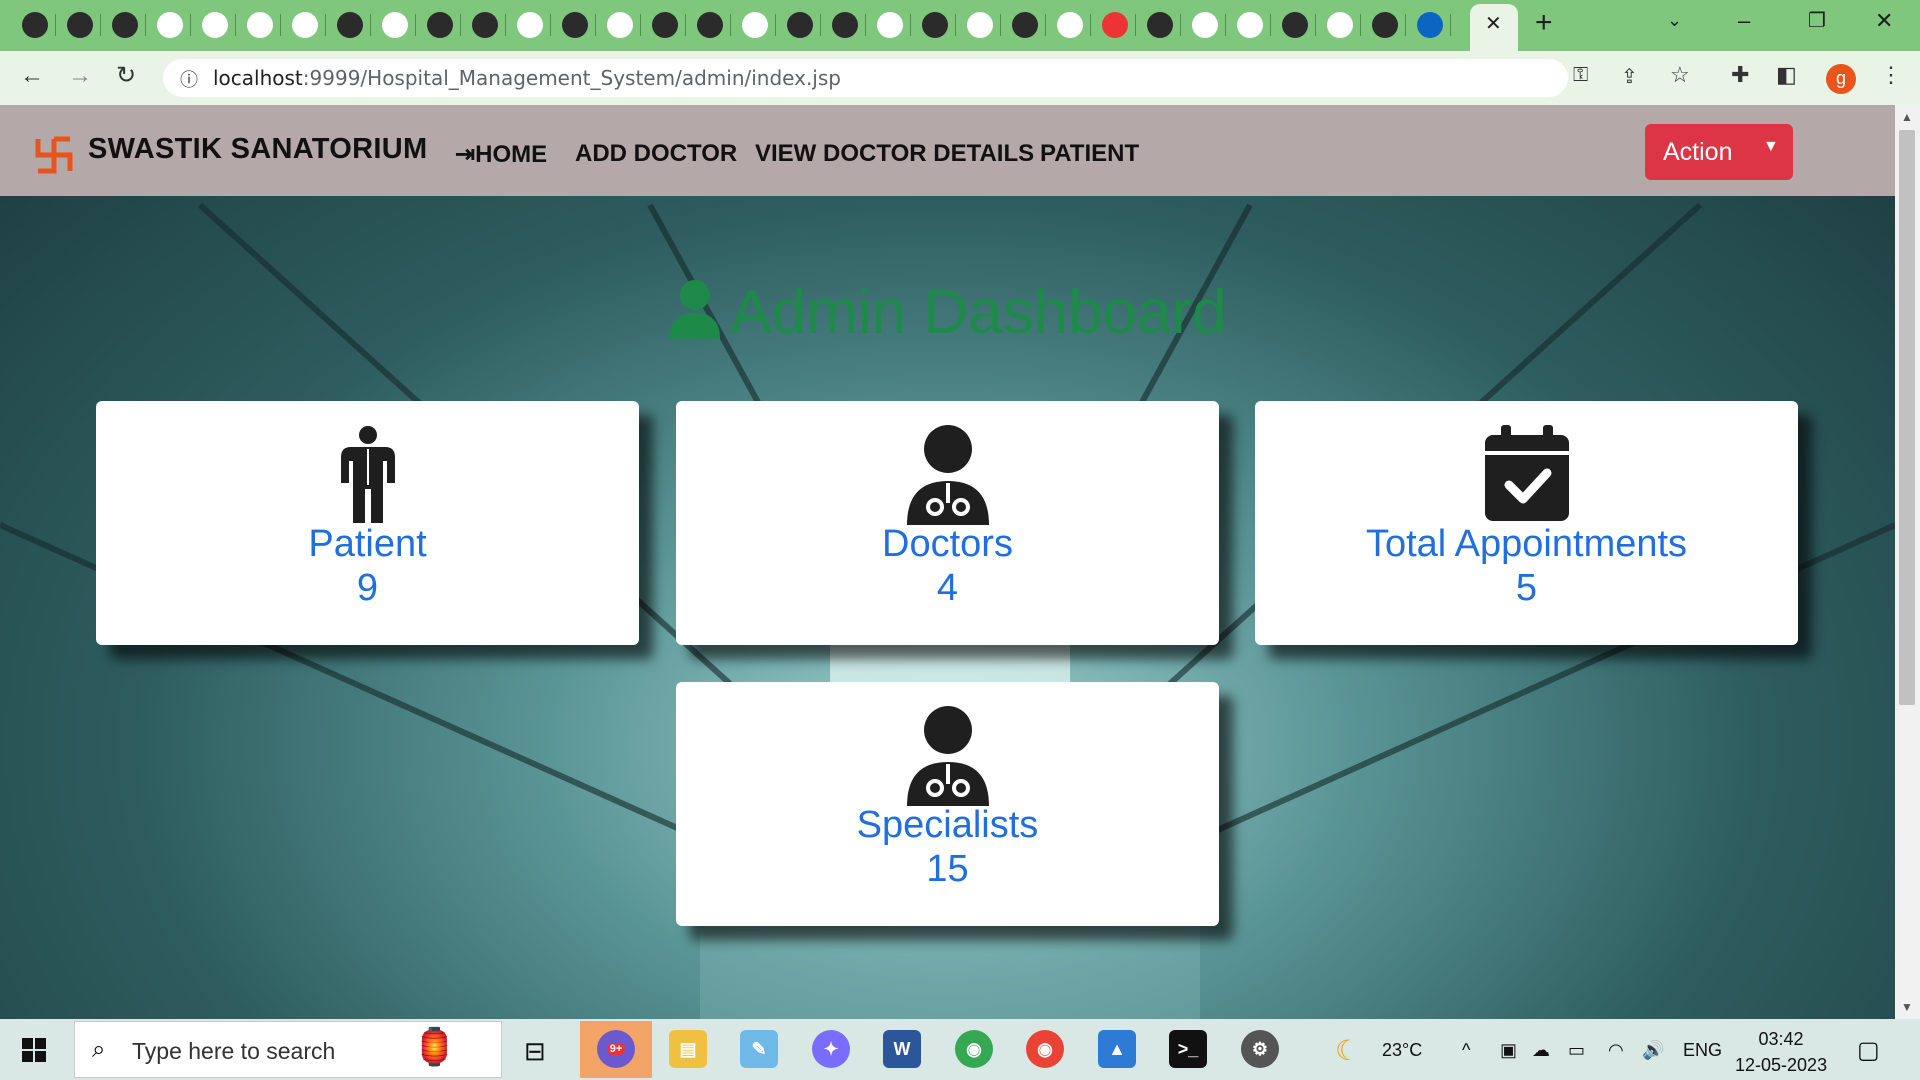 This screenshot has height=1080, width=1920. What do you see at coordinates (1493, 23) in the screenshot?
I see `close-tab-icon: ✕` at bounding box center [1493, 23].